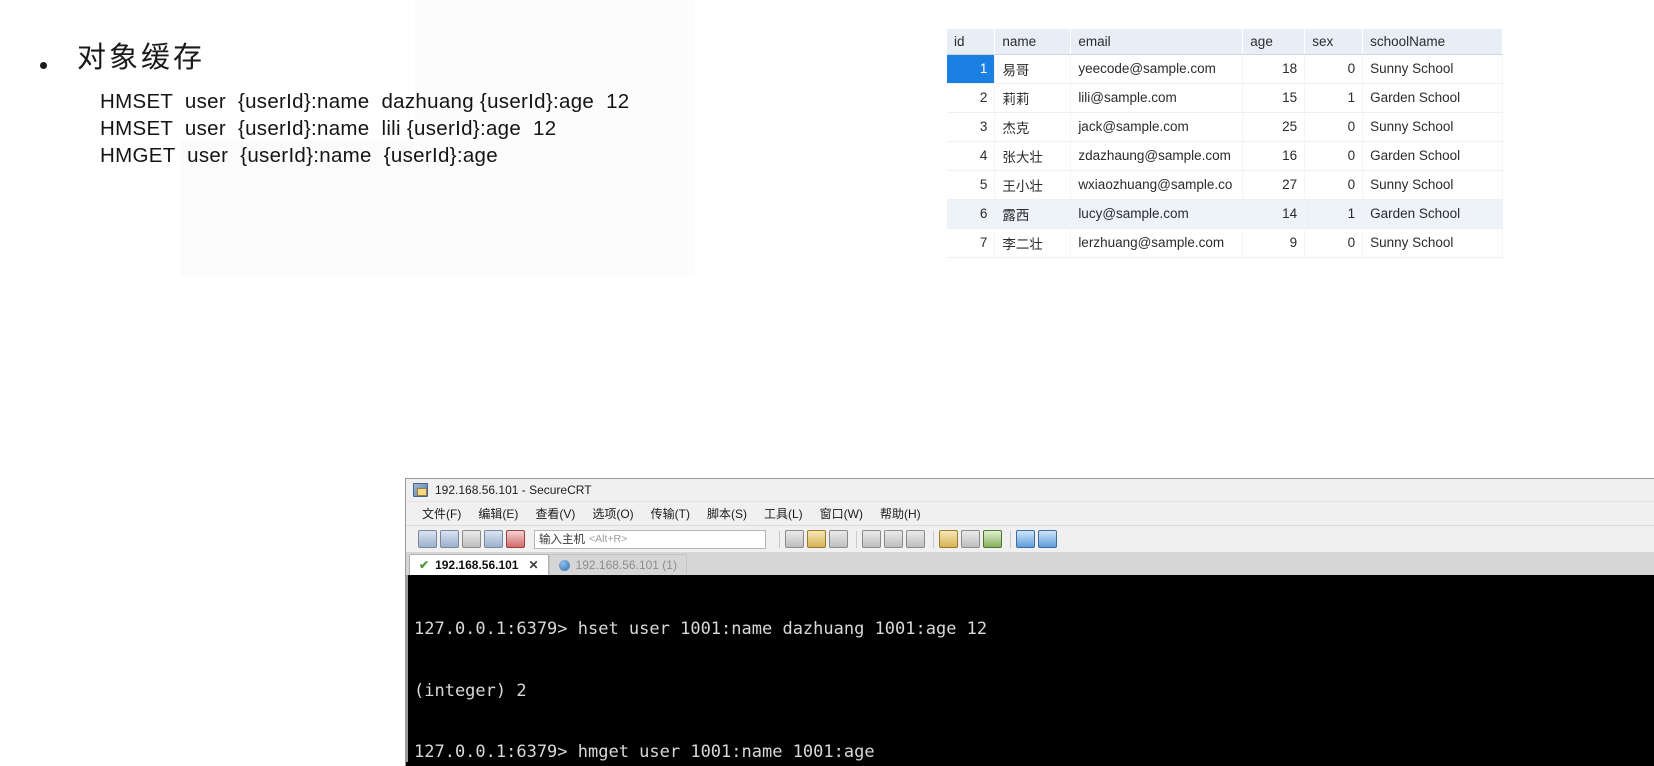  What do you see at coordinates (1157, 243) in the screenshot?
I see `cell-email: lerzhuang@sample.com` at bounding box center [1157, 243].